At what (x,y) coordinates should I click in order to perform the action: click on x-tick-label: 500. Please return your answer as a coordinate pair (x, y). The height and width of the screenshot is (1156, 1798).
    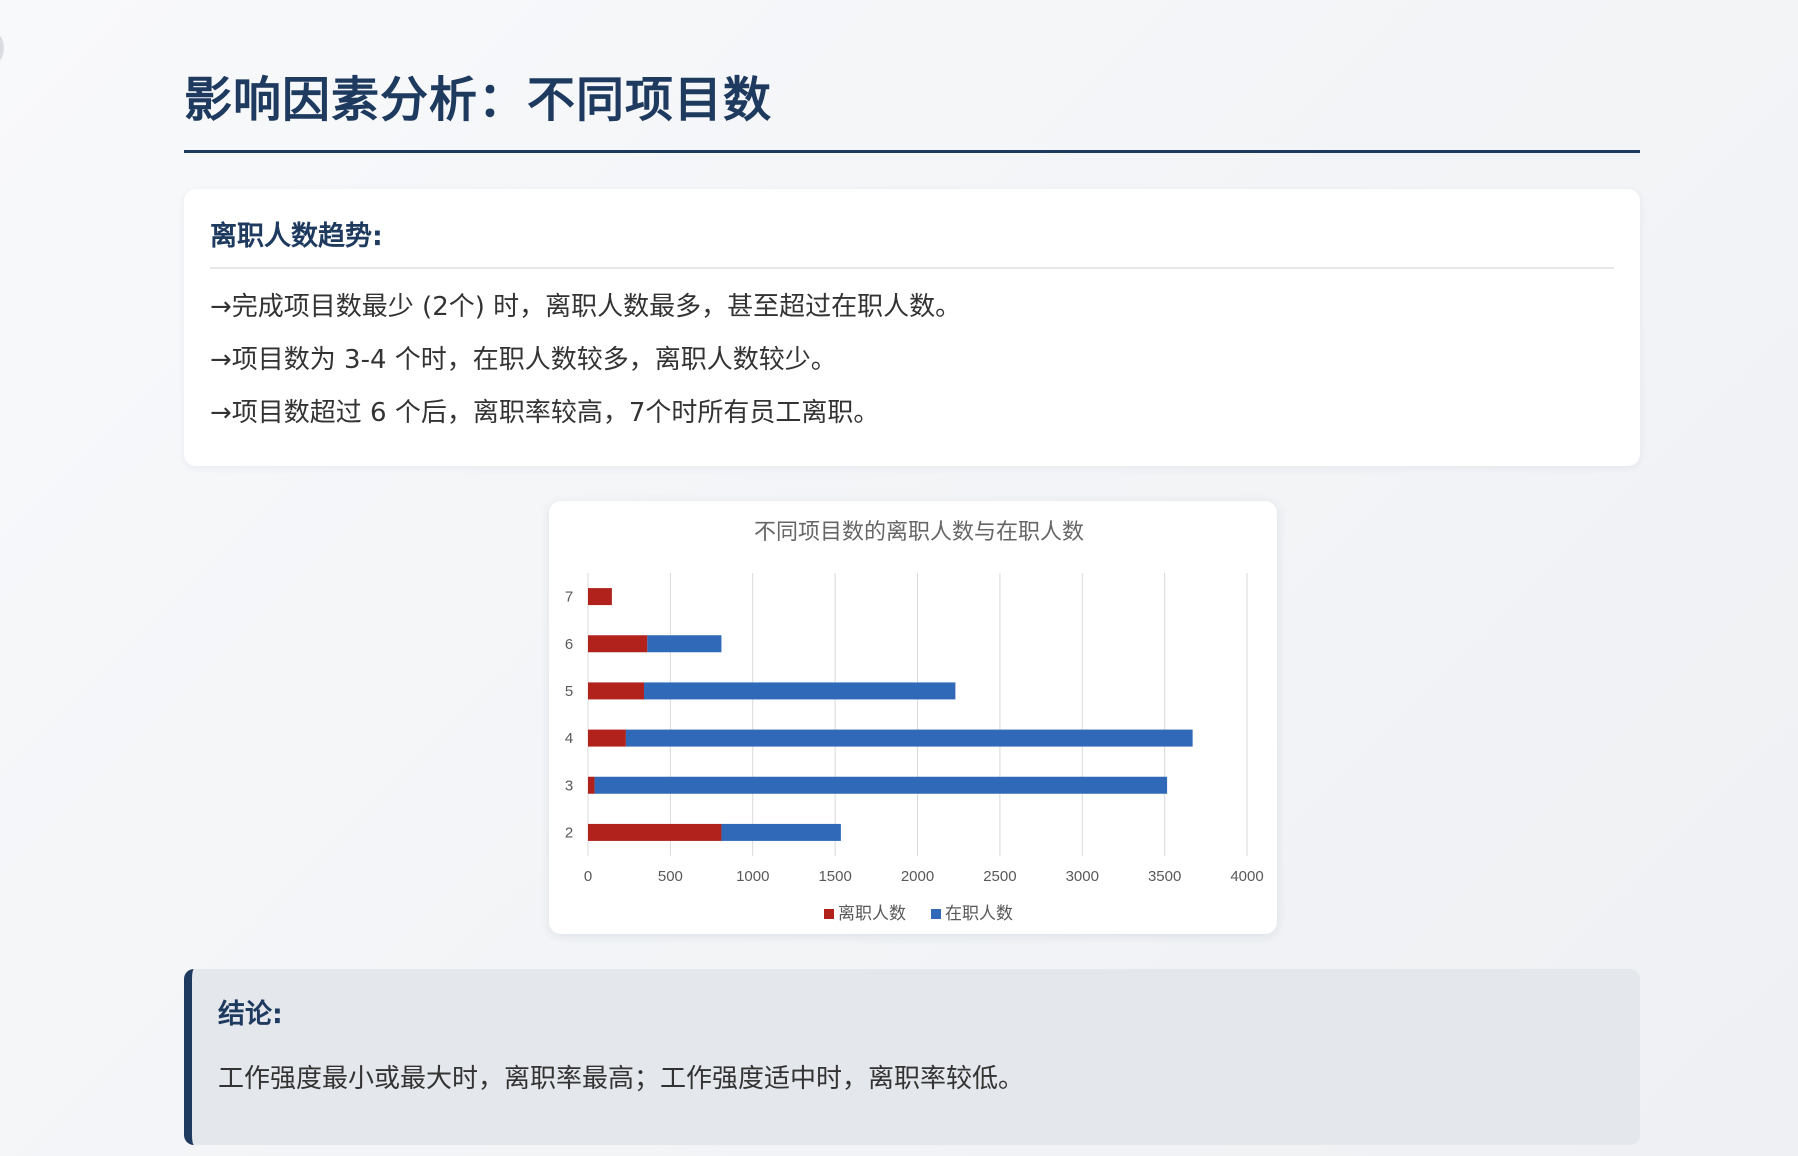
    Looking at the image, I should click on (670, 876).